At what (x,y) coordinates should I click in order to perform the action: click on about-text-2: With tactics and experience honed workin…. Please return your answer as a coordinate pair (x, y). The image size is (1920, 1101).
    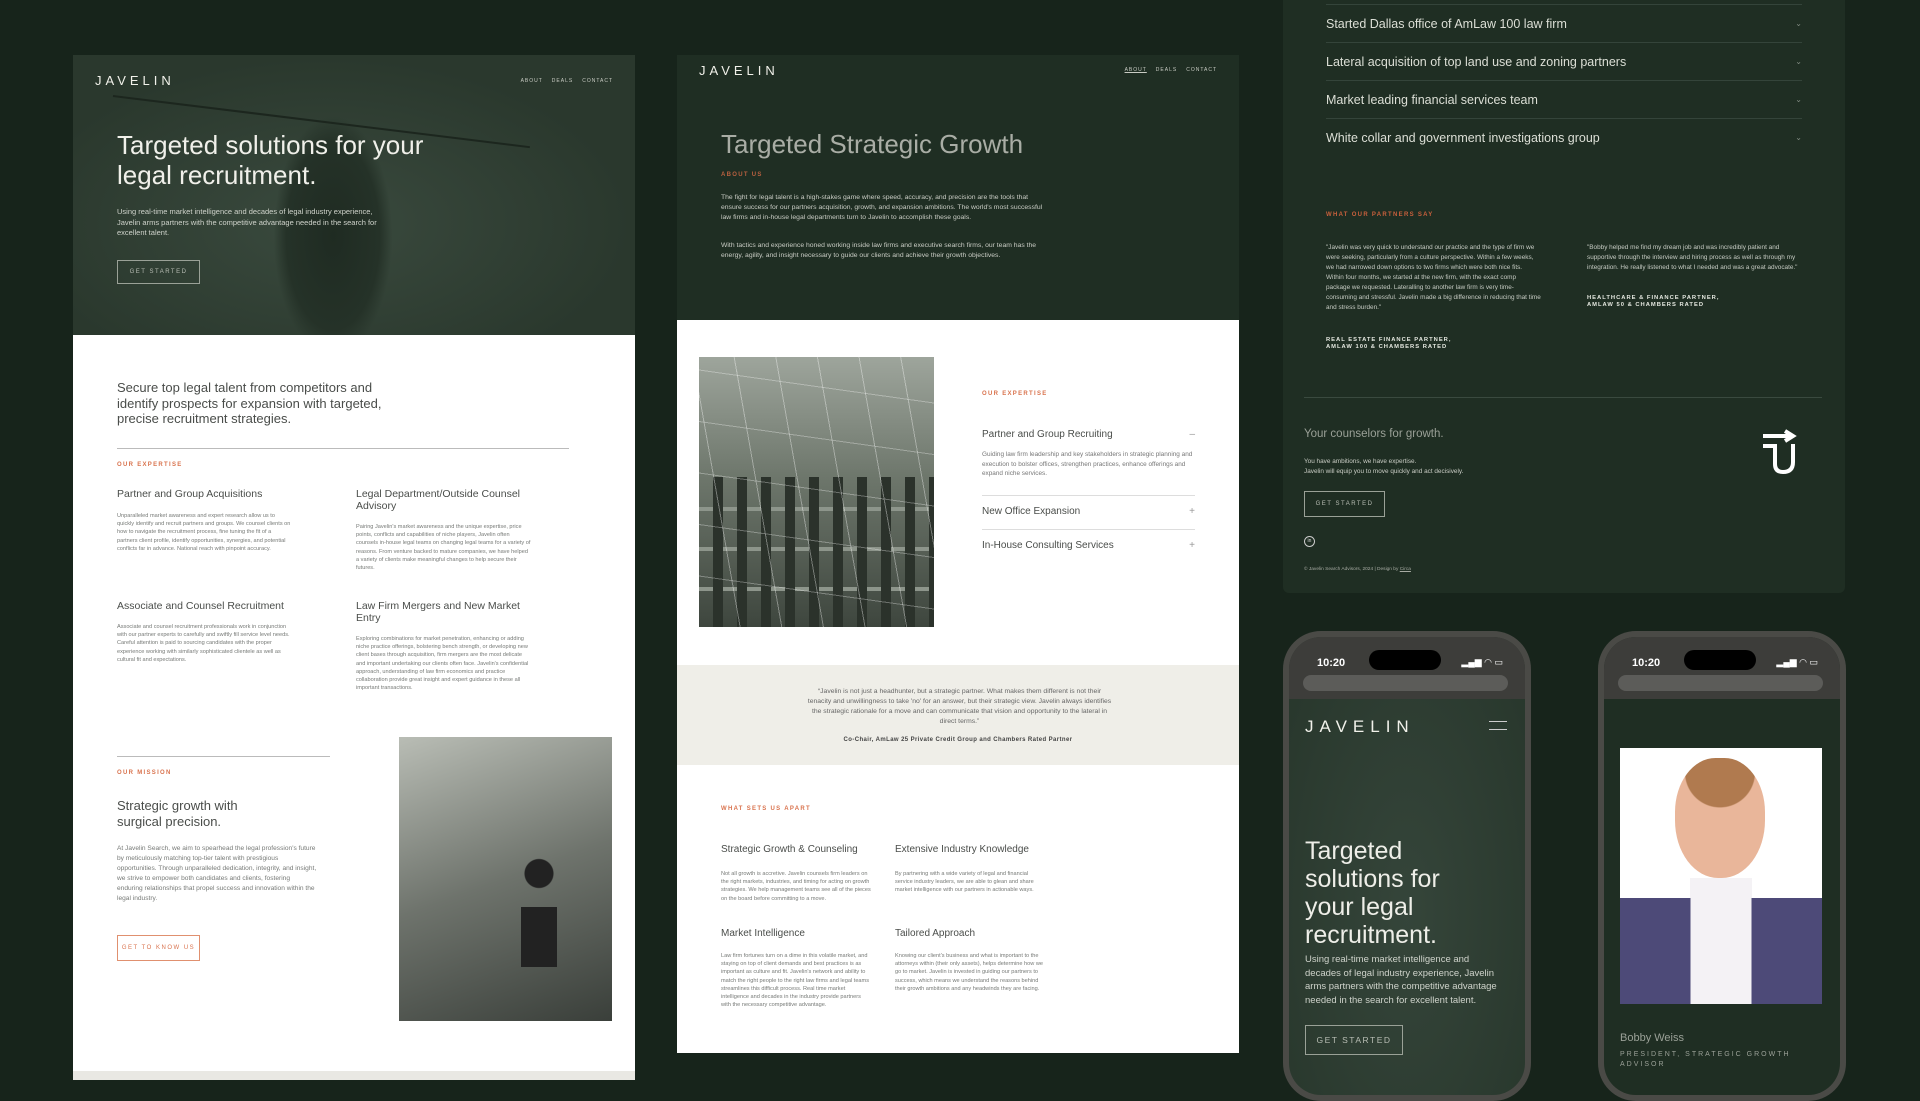
    Looking at the image, I should click on (879, 251).